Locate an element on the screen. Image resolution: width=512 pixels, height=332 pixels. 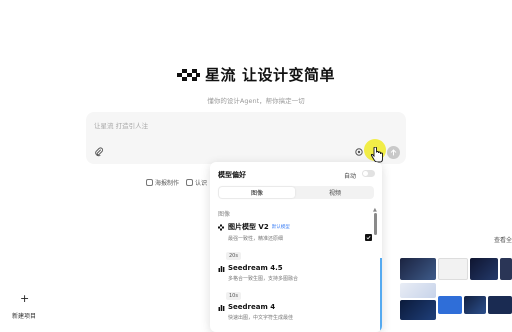
scrollbar-thumb is located at coordinates (375, 224).